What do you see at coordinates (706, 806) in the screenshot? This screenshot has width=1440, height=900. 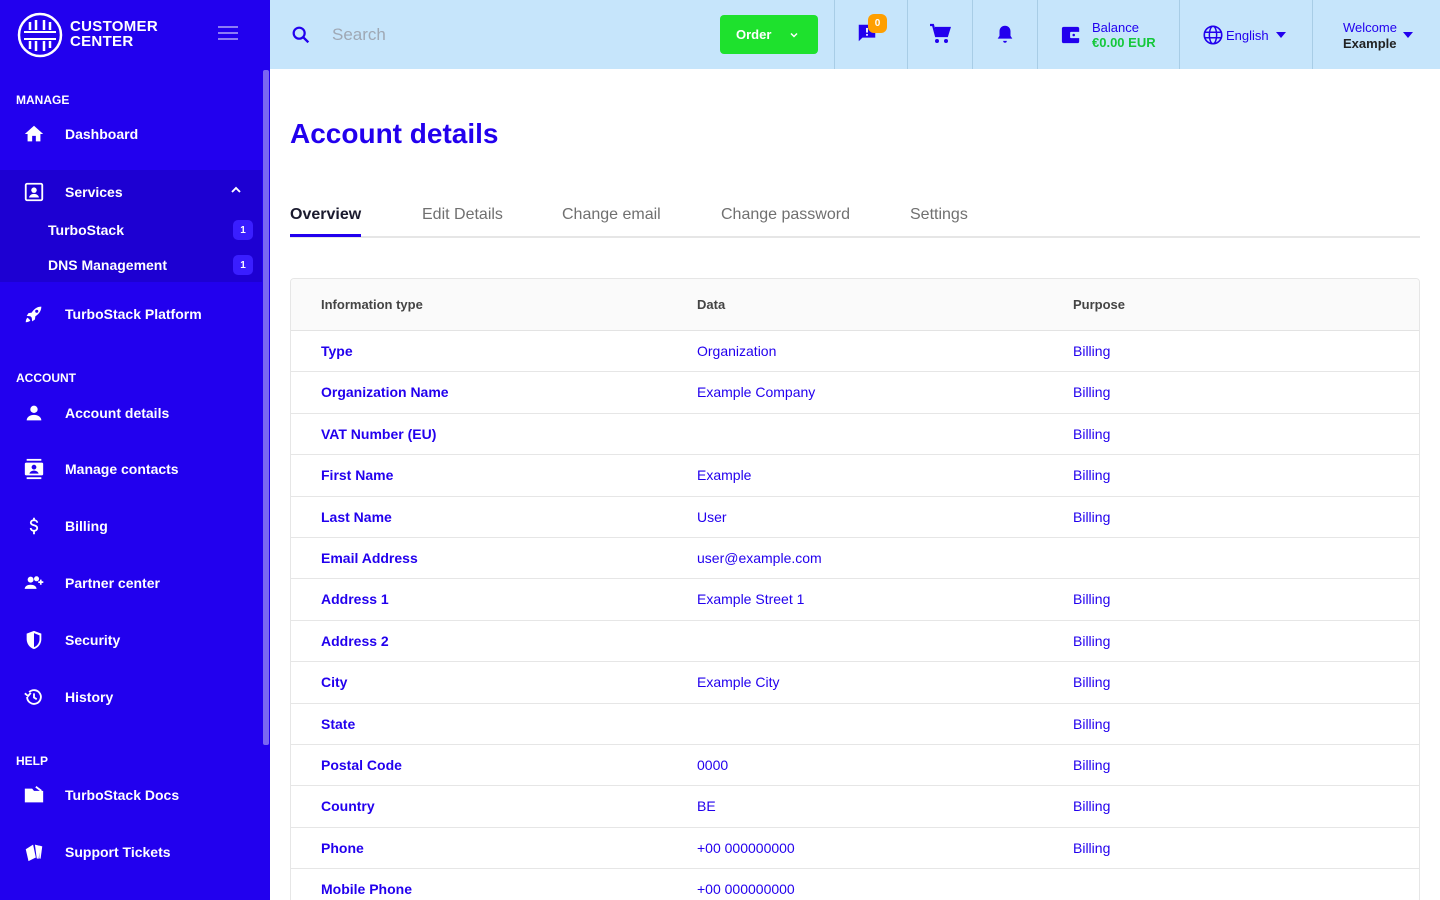 I see `data-cell: BE` at bounding box center [706, 806].